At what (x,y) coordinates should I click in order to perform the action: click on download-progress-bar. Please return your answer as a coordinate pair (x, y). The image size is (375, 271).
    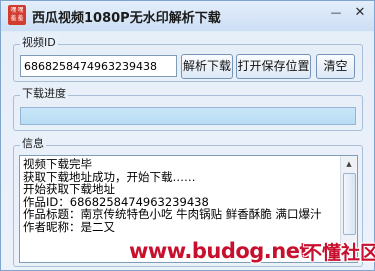
    Looking at the image, I should click on (188, 116).